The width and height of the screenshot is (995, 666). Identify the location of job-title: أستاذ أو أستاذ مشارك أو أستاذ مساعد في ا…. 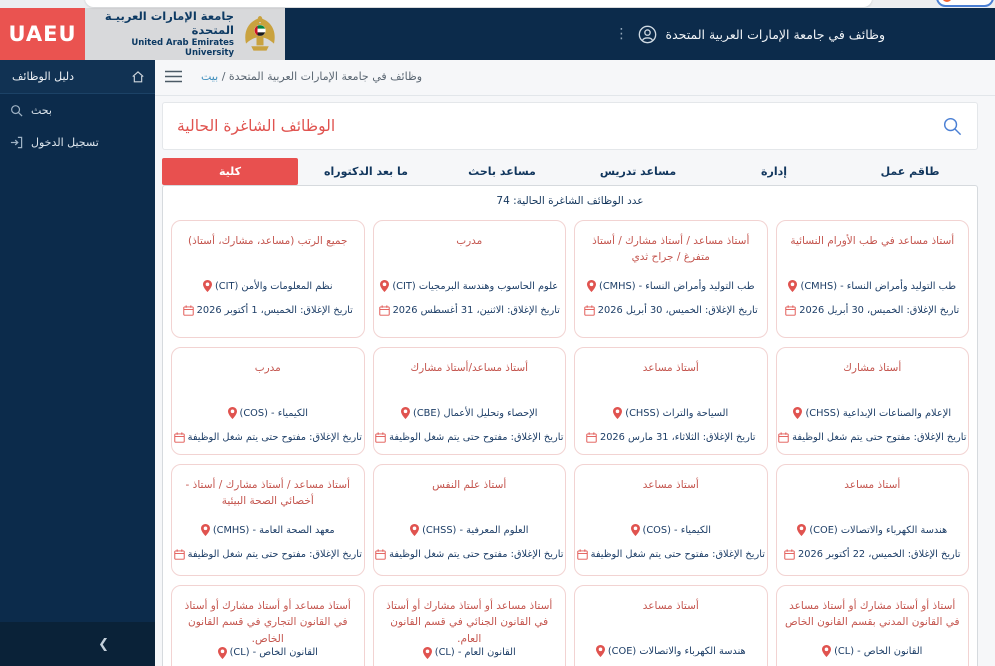
(872, 614).